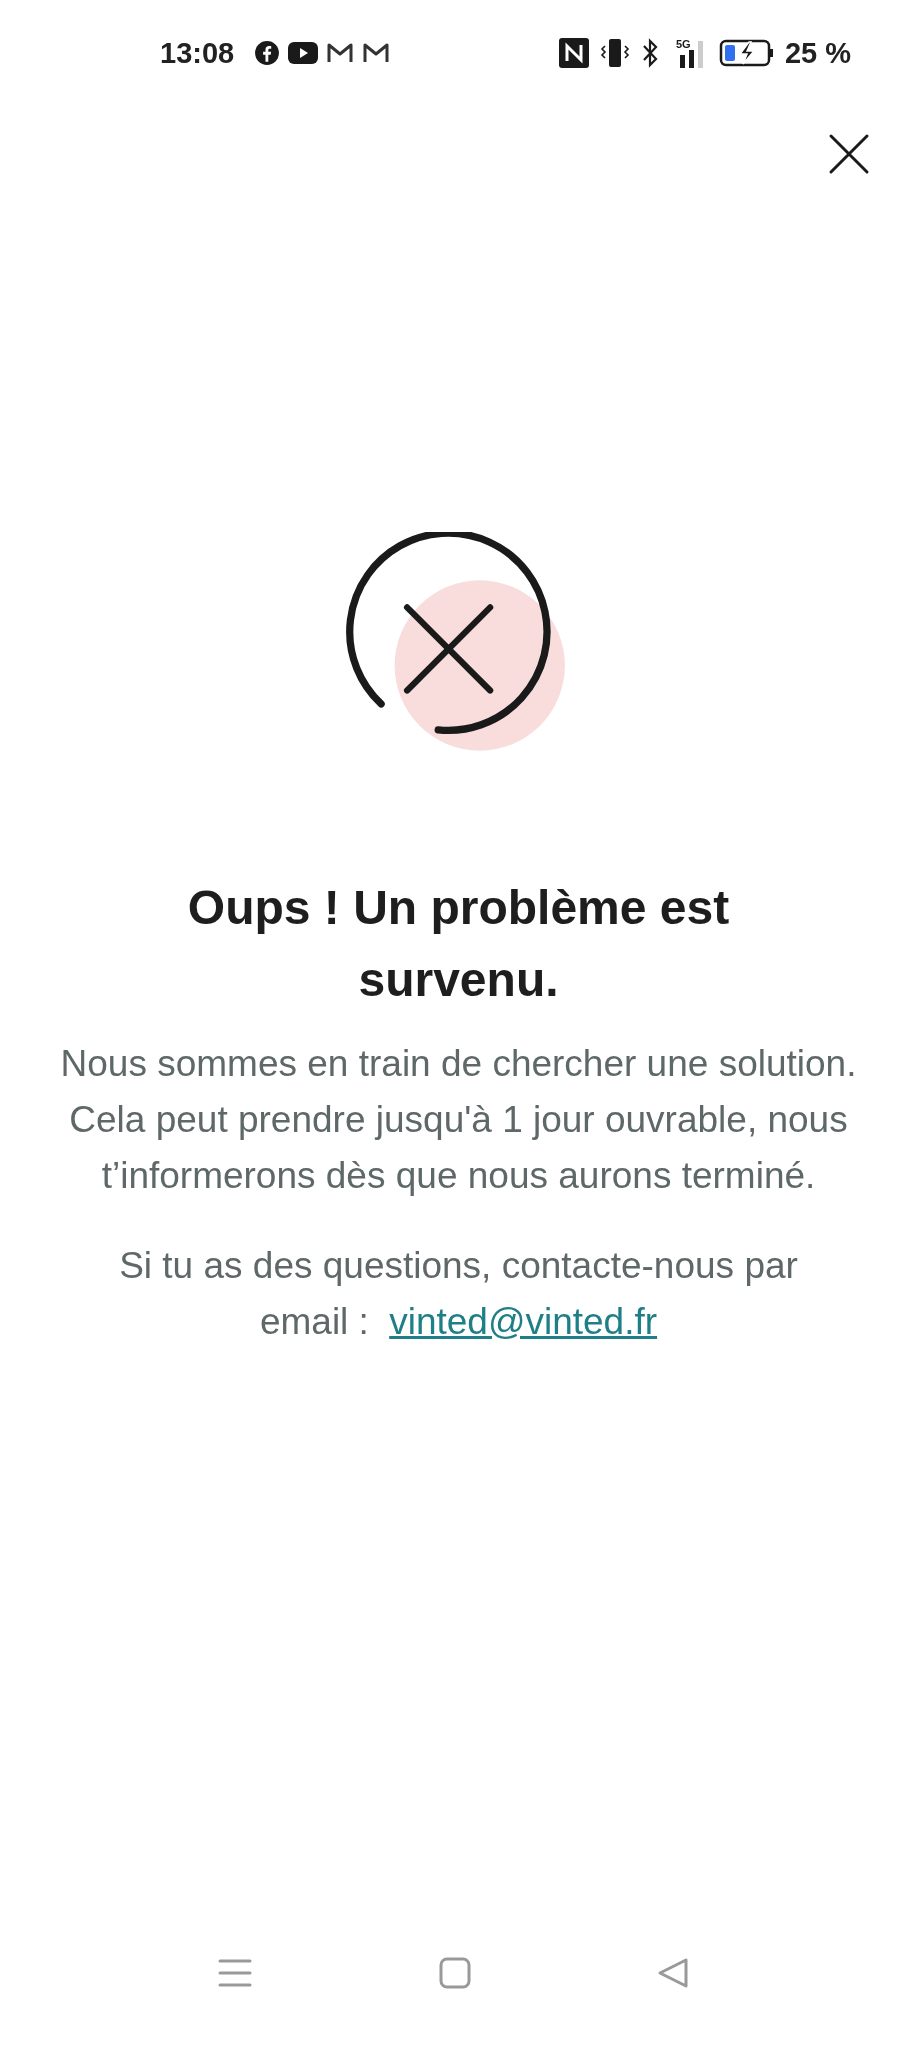 The image size is (917, 2048). What do you see at coordinates (458, 944) in the screenshot?
I see `error-title: Oups ! Un problème est survenu.` at bounding box center [458, 944].